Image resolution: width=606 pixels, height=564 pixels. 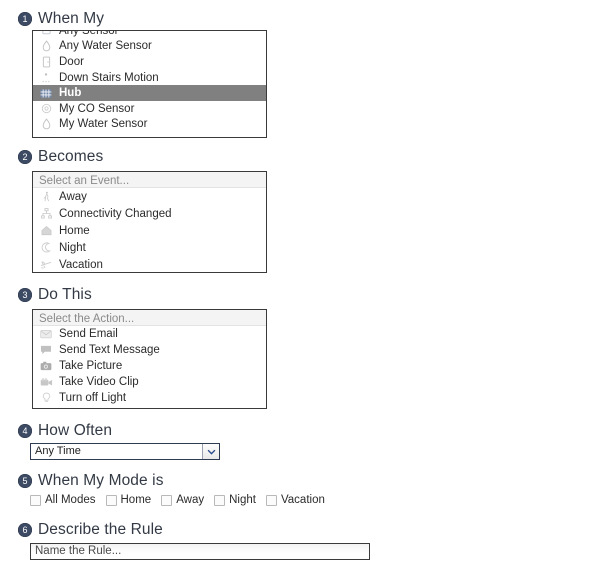 What do you see at coordinates (46, 230) in the screenshot?
I see `house-icon` at bounding box center [46, 230].